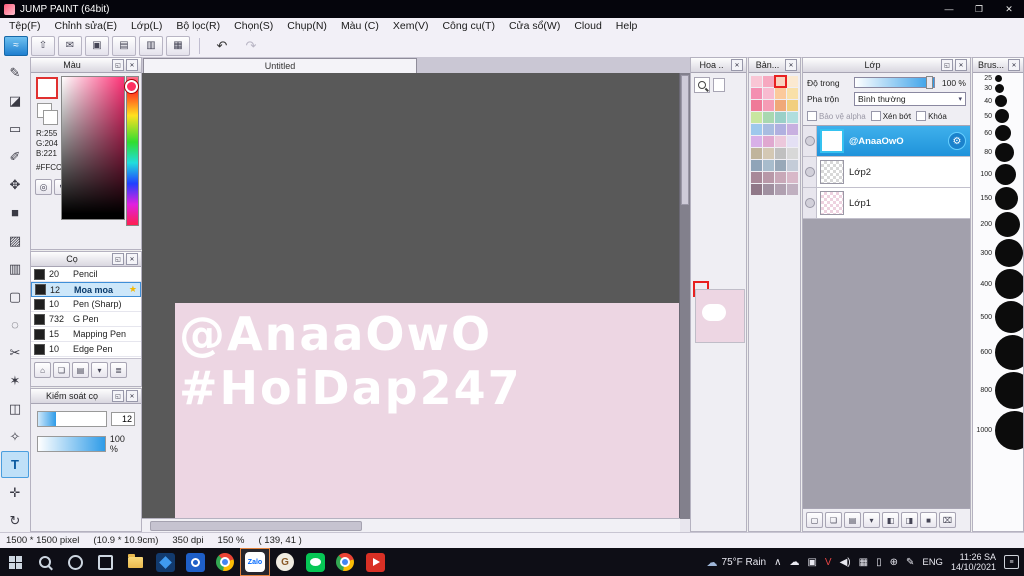 The width and height of the screenshot is (1024, 576). What do you see at coordinates (1014, 65) in the screenshot?
I see `brush-size-close-button: ✕` at bounding box center [1014, 65].